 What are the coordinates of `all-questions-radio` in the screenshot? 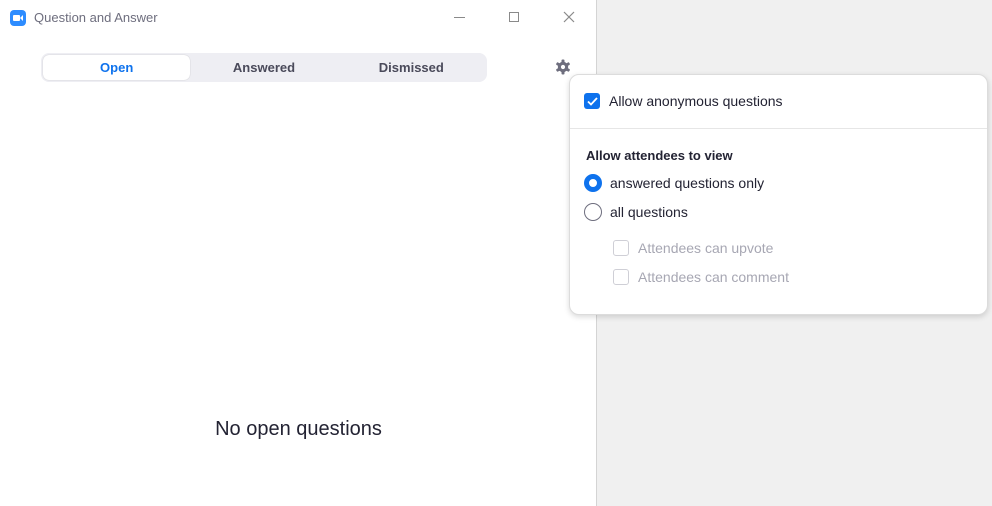 It's located at (593, 212).